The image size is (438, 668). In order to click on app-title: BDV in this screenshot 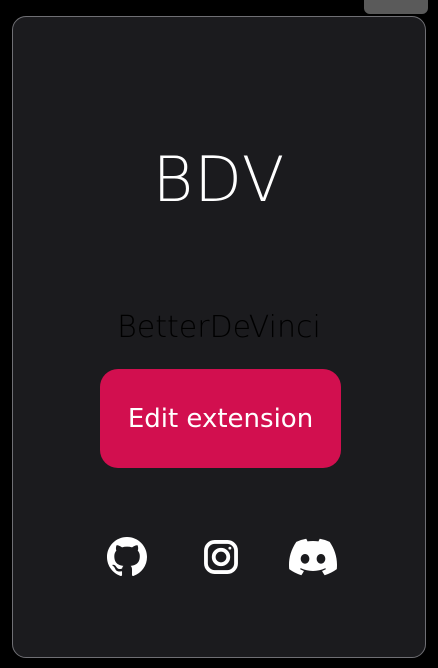, I will do `click(219, 179)`.